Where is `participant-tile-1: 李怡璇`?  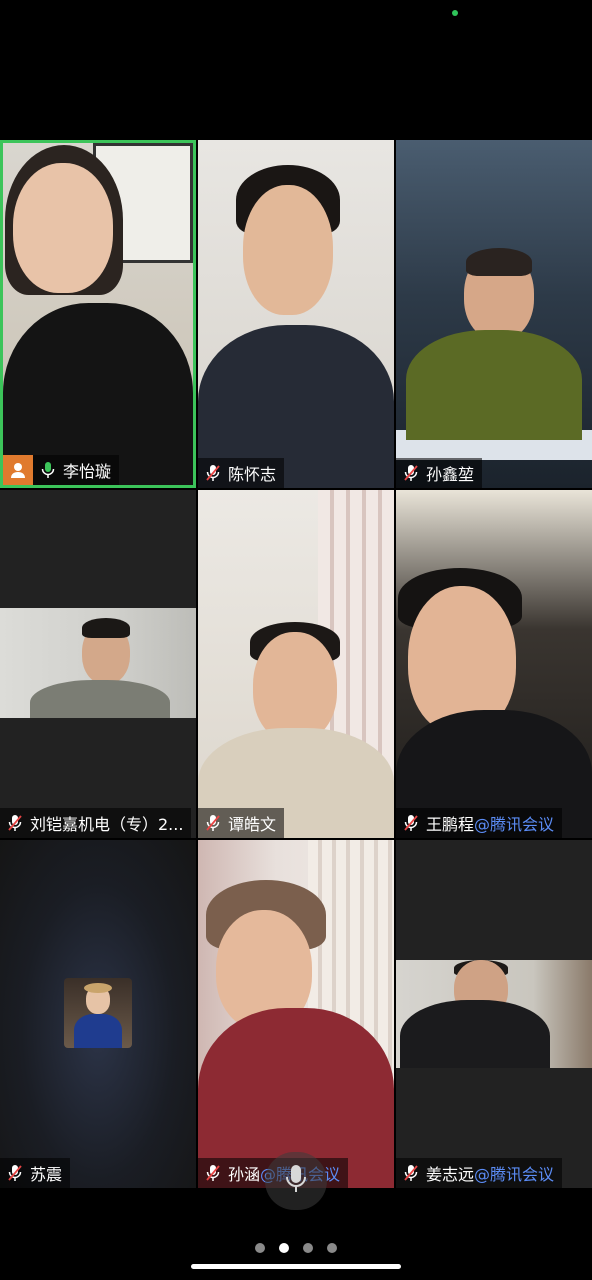 participant-tile-1: 李怡璇 is located at coordinates (98, 314).